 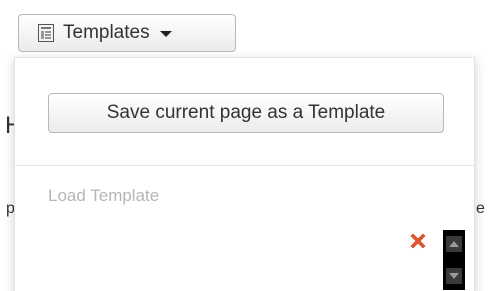 I want to click on delete-icon, so click(x=418, y=241).